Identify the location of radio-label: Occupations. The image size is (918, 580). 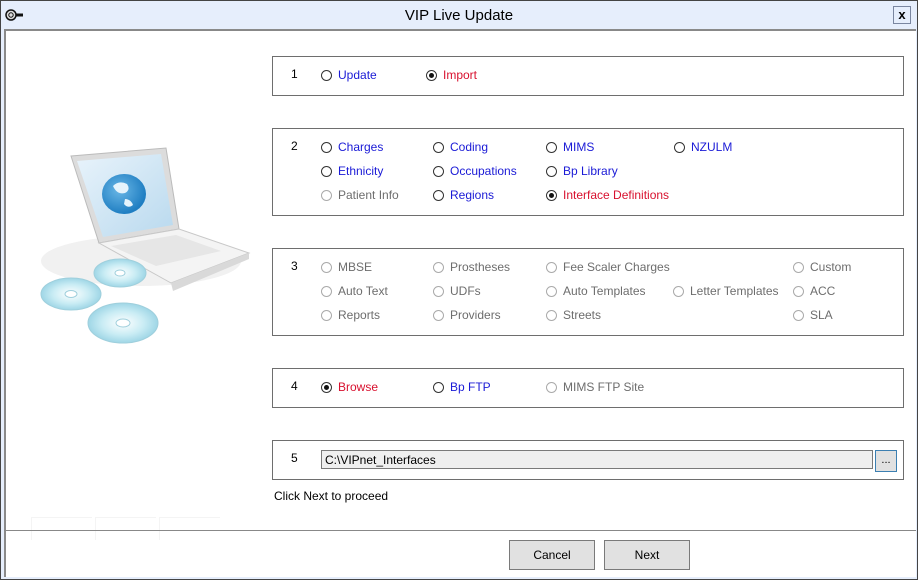
(483, 171).